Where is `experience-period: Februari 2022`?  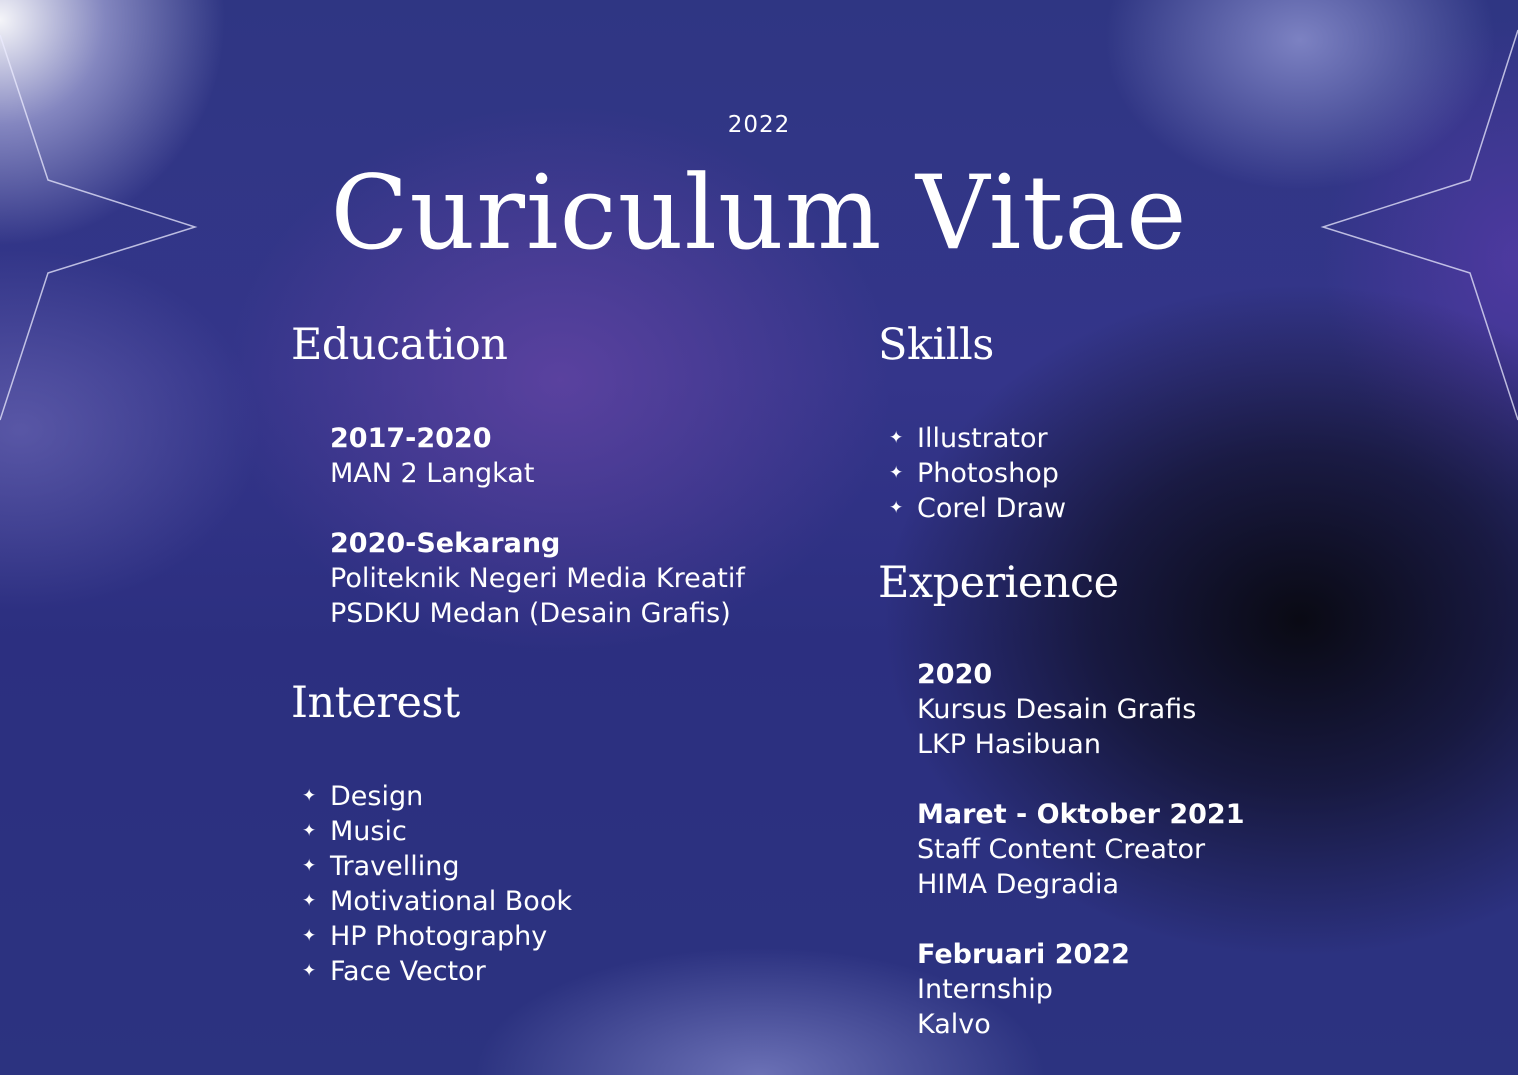
experience-period: Februari 2022 is located at coordinates (1023, 954).